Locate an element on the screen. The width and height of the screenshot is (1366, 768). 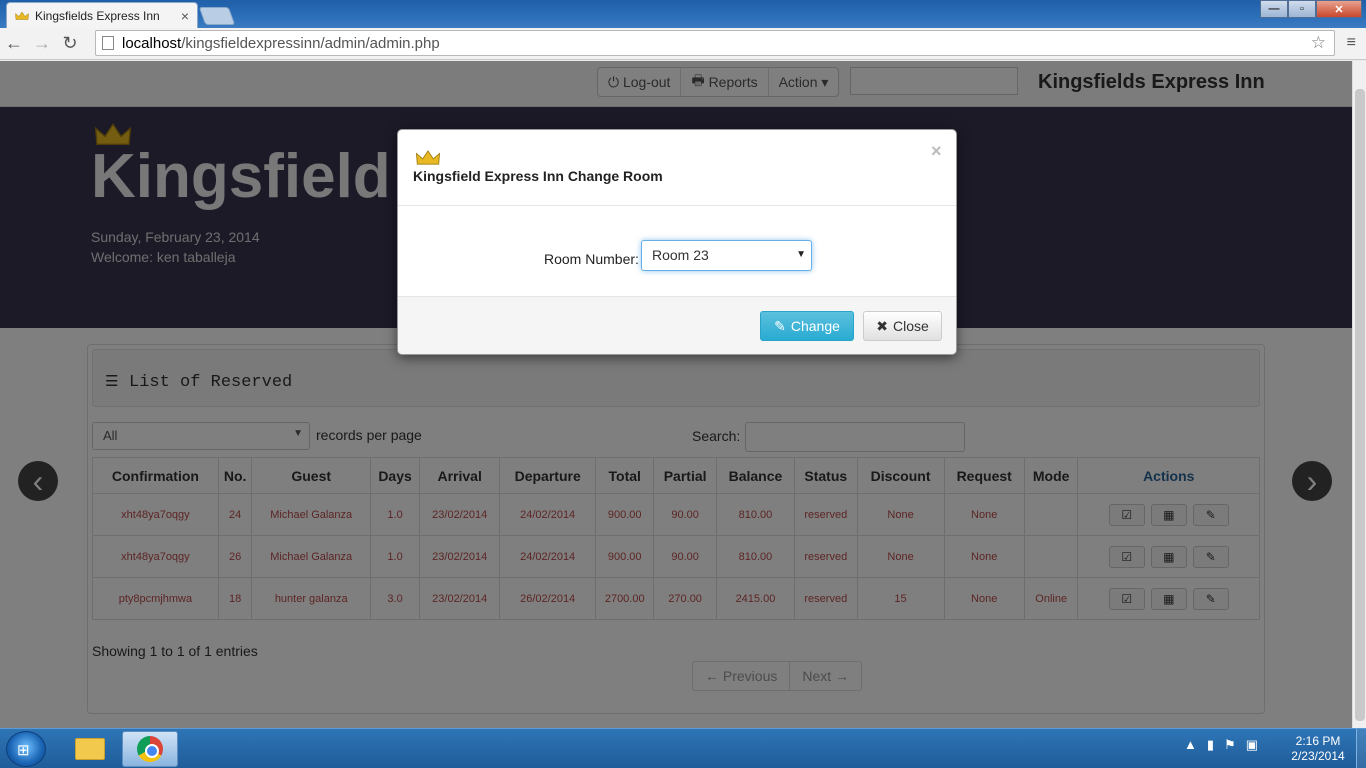
browser-tab: Kingsfields Express Inn × is located at coordinates (102, 15).